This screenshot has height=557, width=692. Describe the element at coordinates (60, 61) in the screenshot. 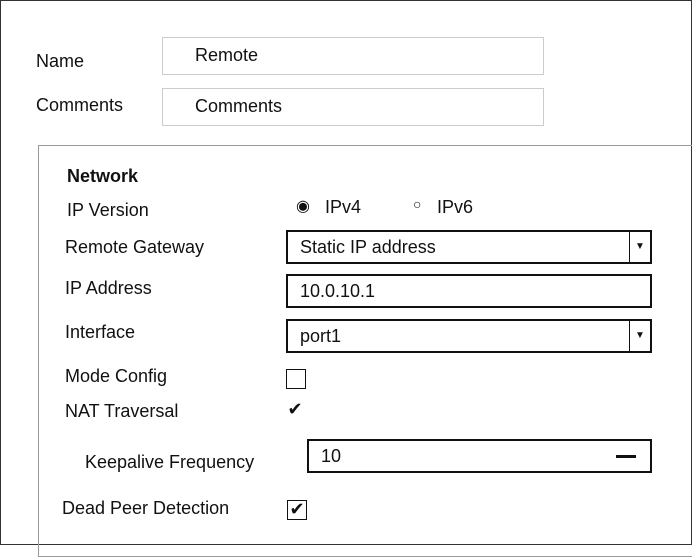

I see `name-label: Name` at that location.